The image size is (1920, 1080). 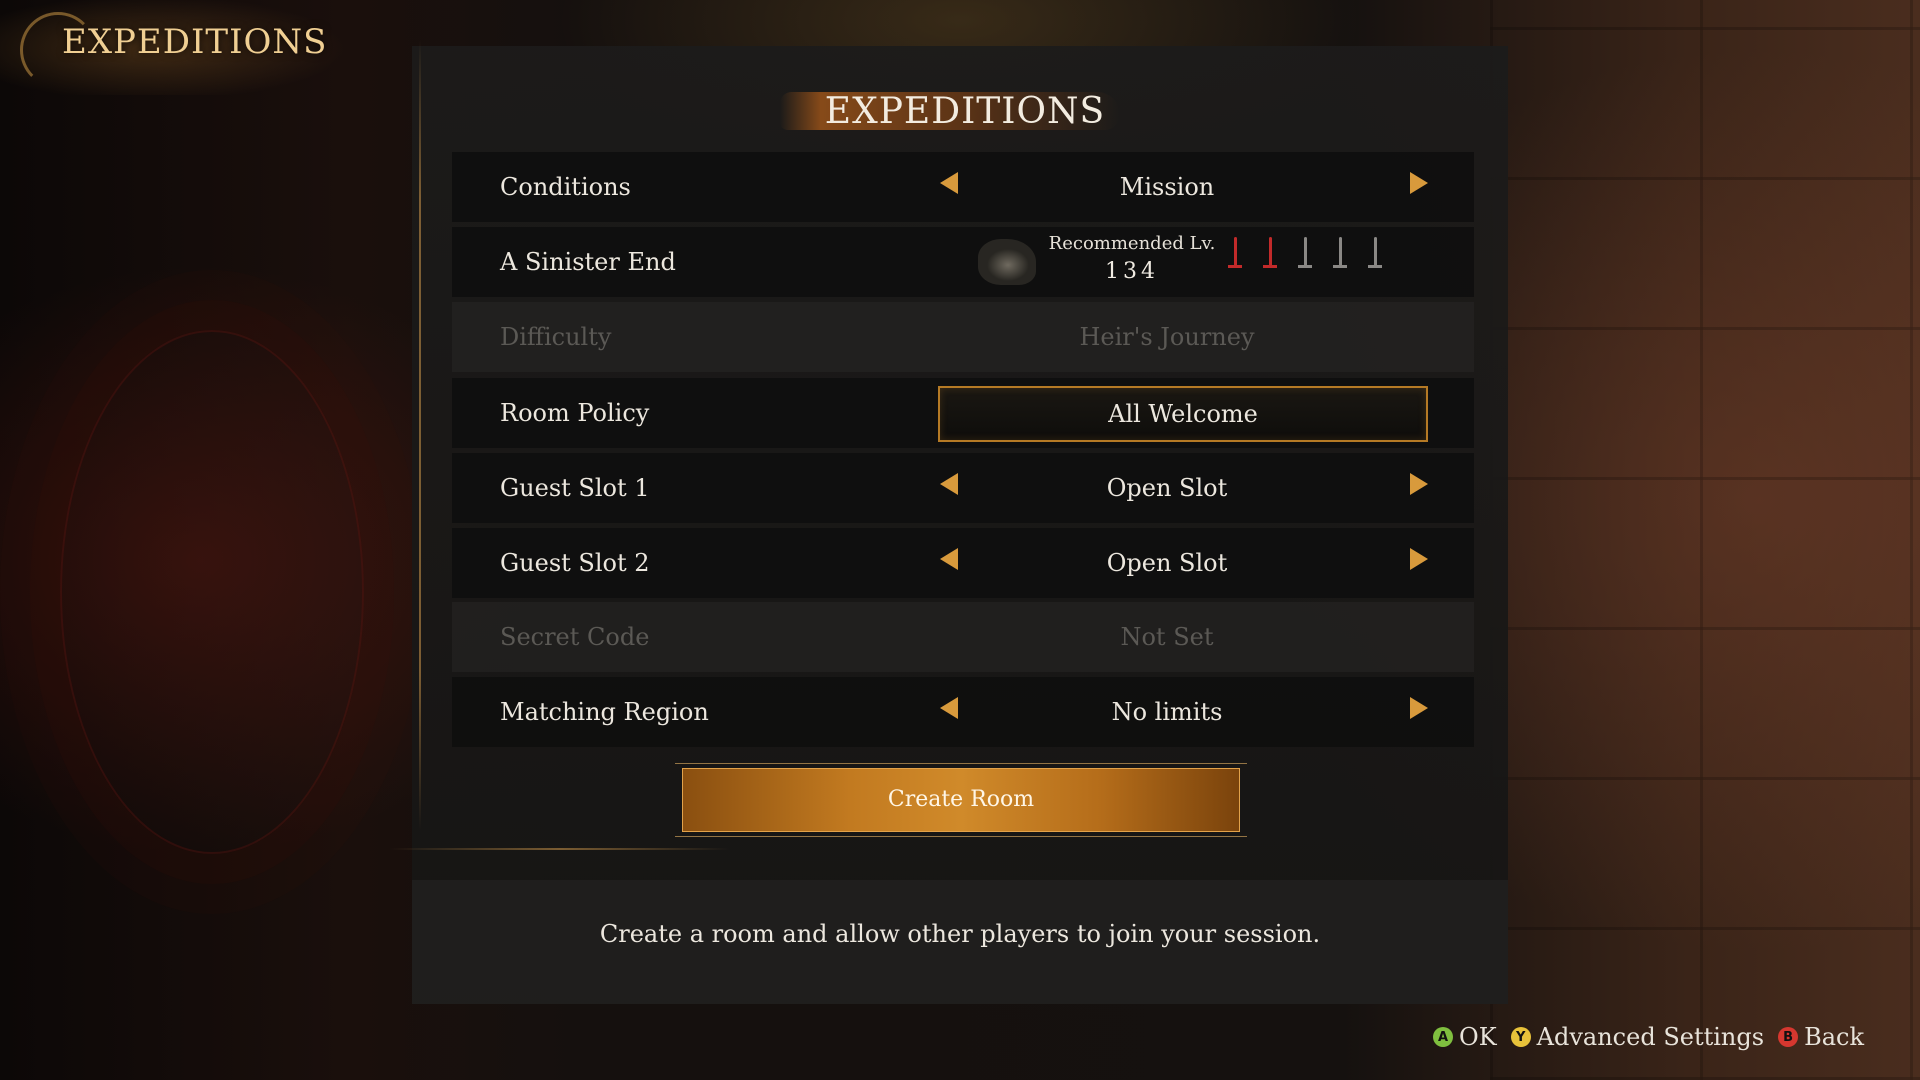 I want to click on secret-code-row: Secret Code Not Set, so click(x=963, y=637).